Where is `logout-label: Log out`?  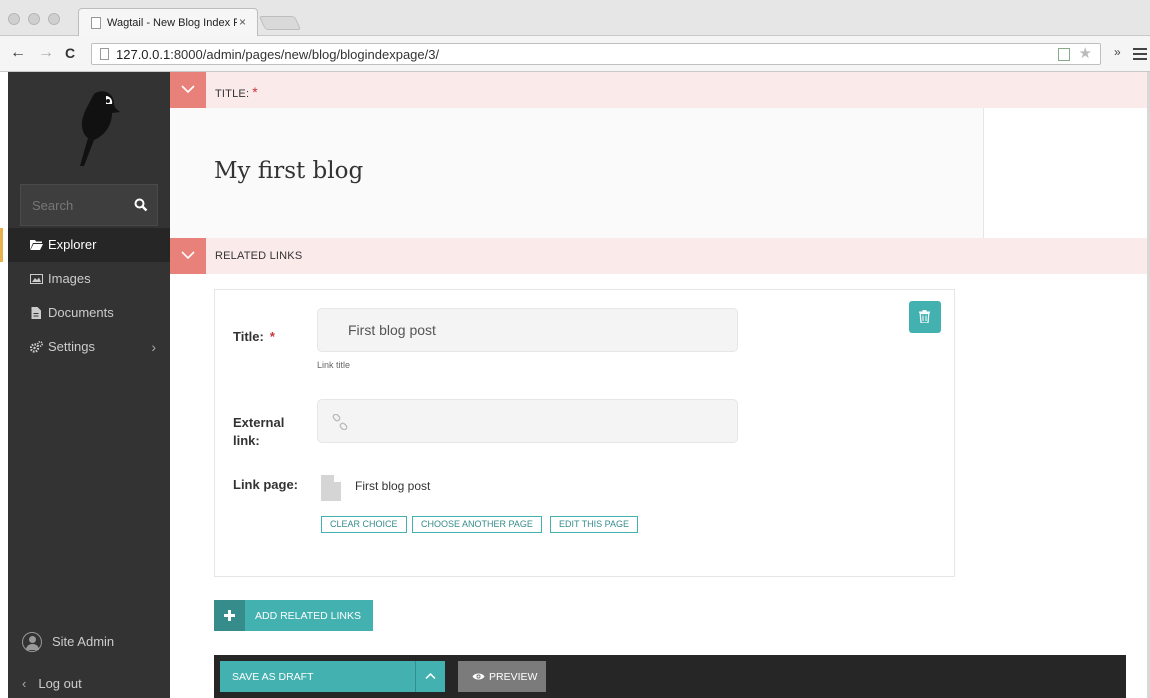
logout-label: Log out is located at coordinates (60, 683).